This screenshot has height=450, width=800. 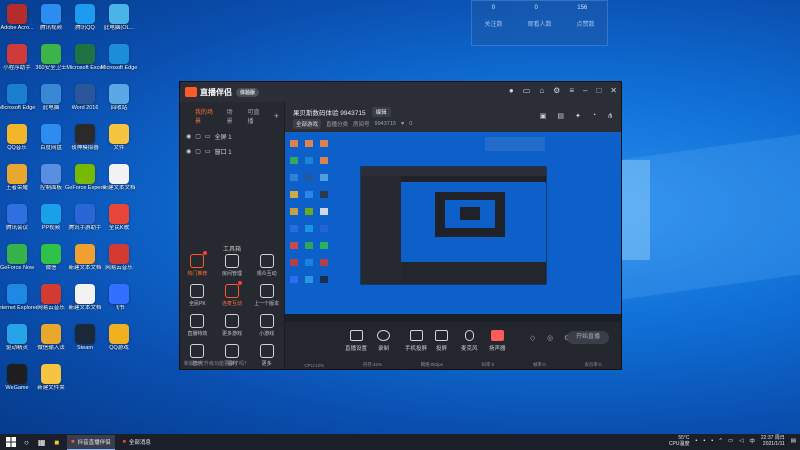 What do you see at coordinates (578, 116) in the screenshot?
I see `effect-icon: ✦` at bounding box center [578, 116].